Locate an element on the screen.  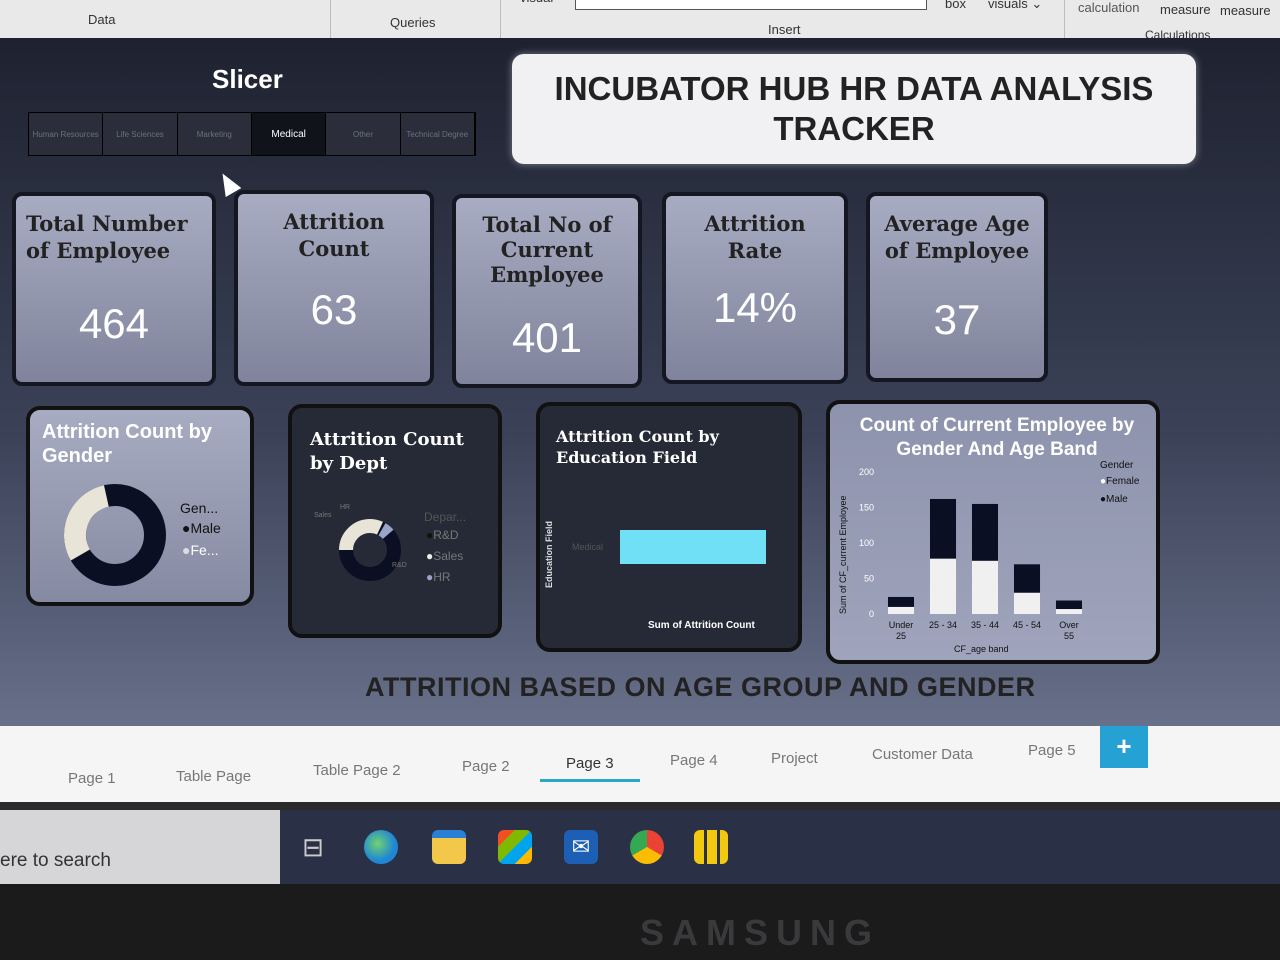
page-subtitle: ATTRITION BASED ON AGE GROUP AND GENDER is located at coordinates (700, 687).